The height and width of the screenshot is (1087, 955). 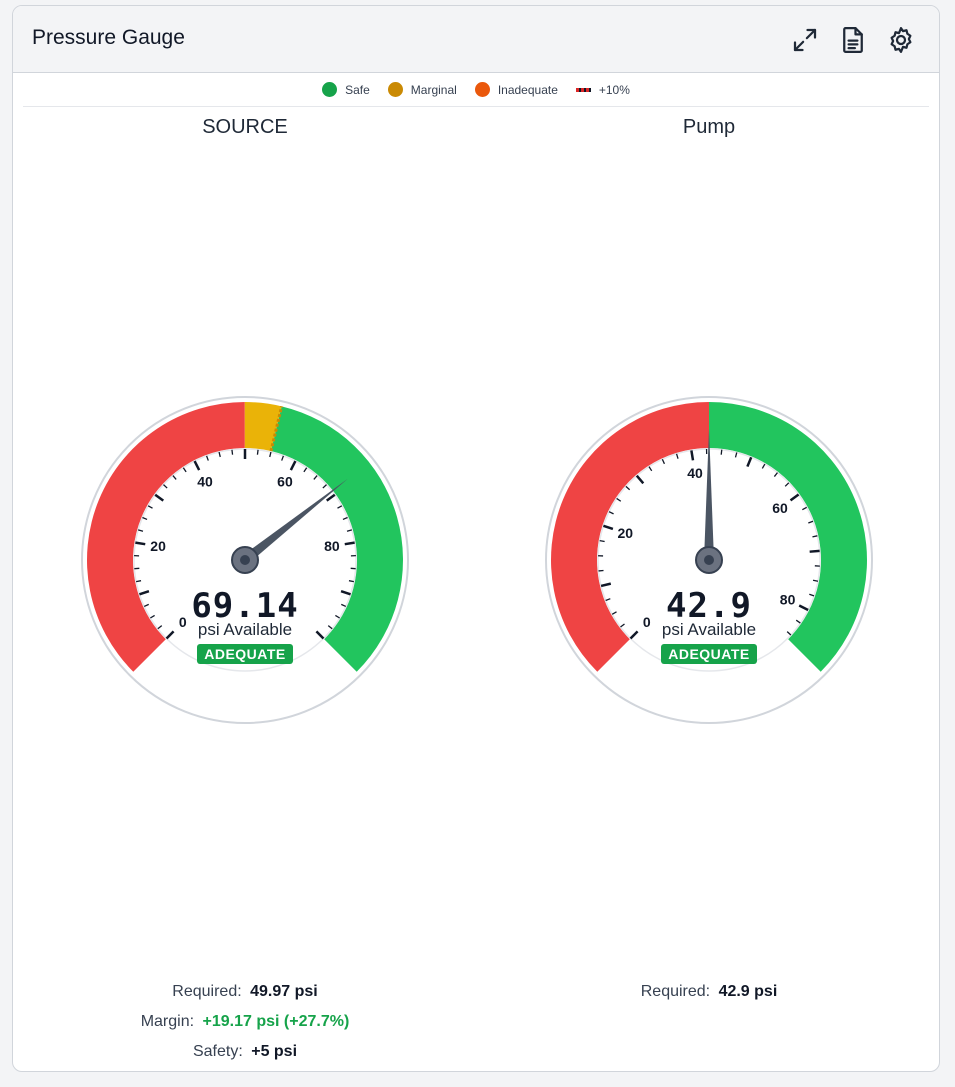 What do you see at coordinates (245, 127) in the screenshot?
I see `gauge-title: SOURCE` at bounding box center [245, 127].